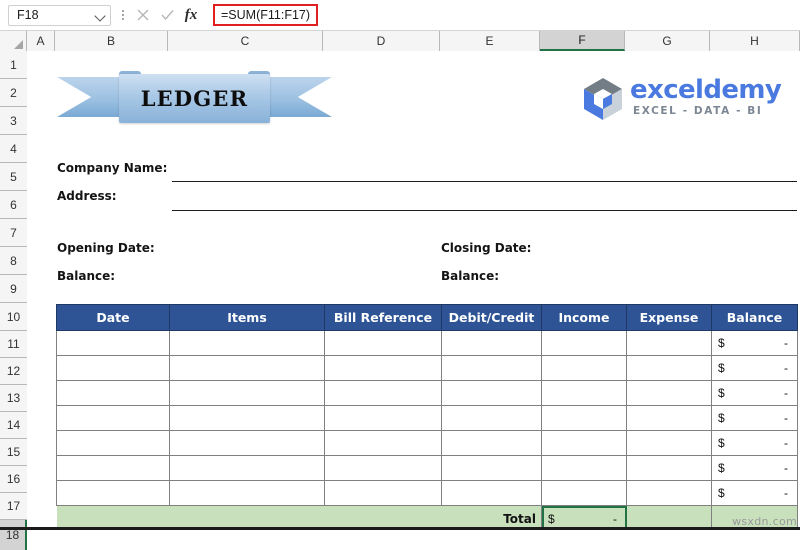 This screenshot has width=800, height=550. What do you see at coordinates (484, 210) in the screenshot?
I see `address-field` at bounding box center [484, 210].